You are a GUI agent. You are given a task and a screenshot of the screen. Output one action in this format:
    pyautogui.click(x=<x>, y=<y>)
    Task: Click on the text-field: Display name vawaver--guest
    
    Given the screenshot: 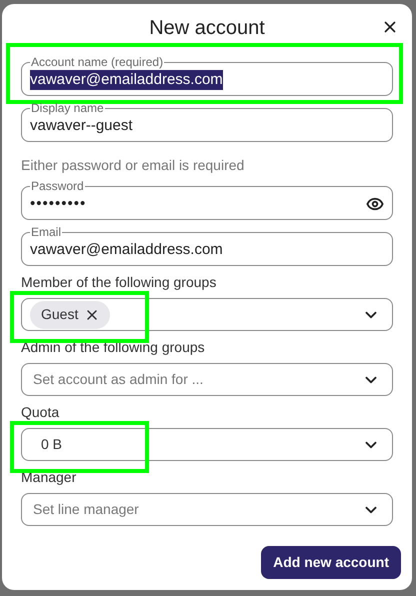 What is the action you would take?
    pyautogui.click(x=207, y=122)
    